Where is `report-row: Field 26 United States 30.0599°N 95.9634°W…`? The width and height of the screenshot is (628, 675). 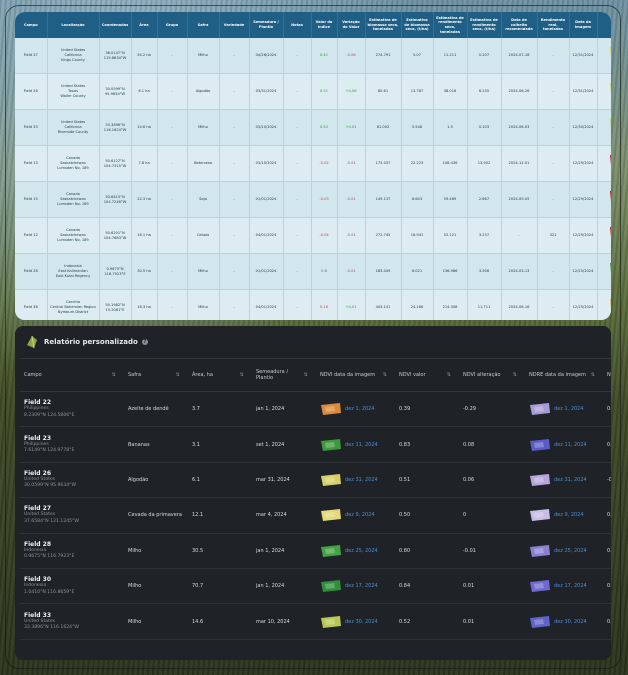 report-row: Field 26 United States 30.0599°N 95.9634°W… is located at coordinates (315, 480).